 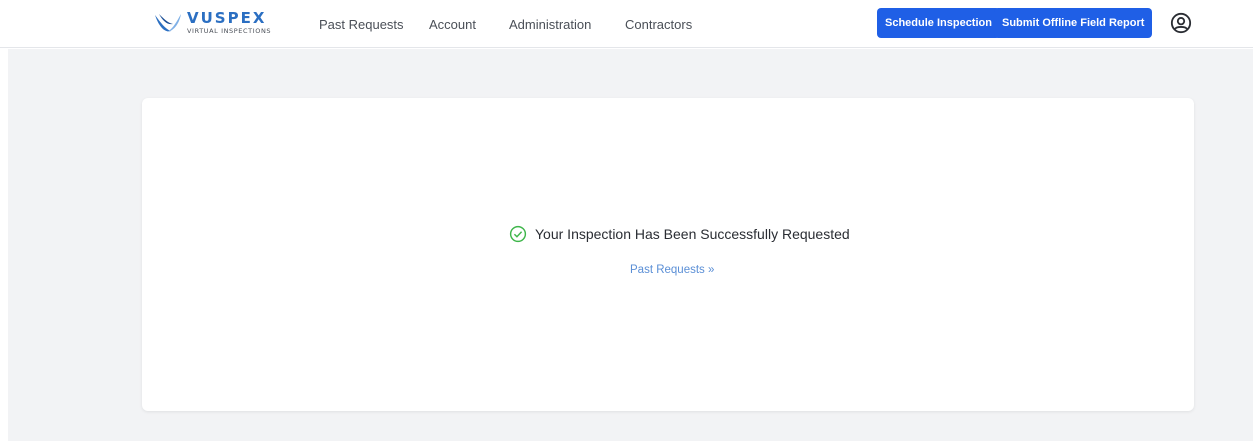 What do you see at coordinates (452, 24) in the screenshot?
I see `nav-account: Account` at bounding box center [452, 24].